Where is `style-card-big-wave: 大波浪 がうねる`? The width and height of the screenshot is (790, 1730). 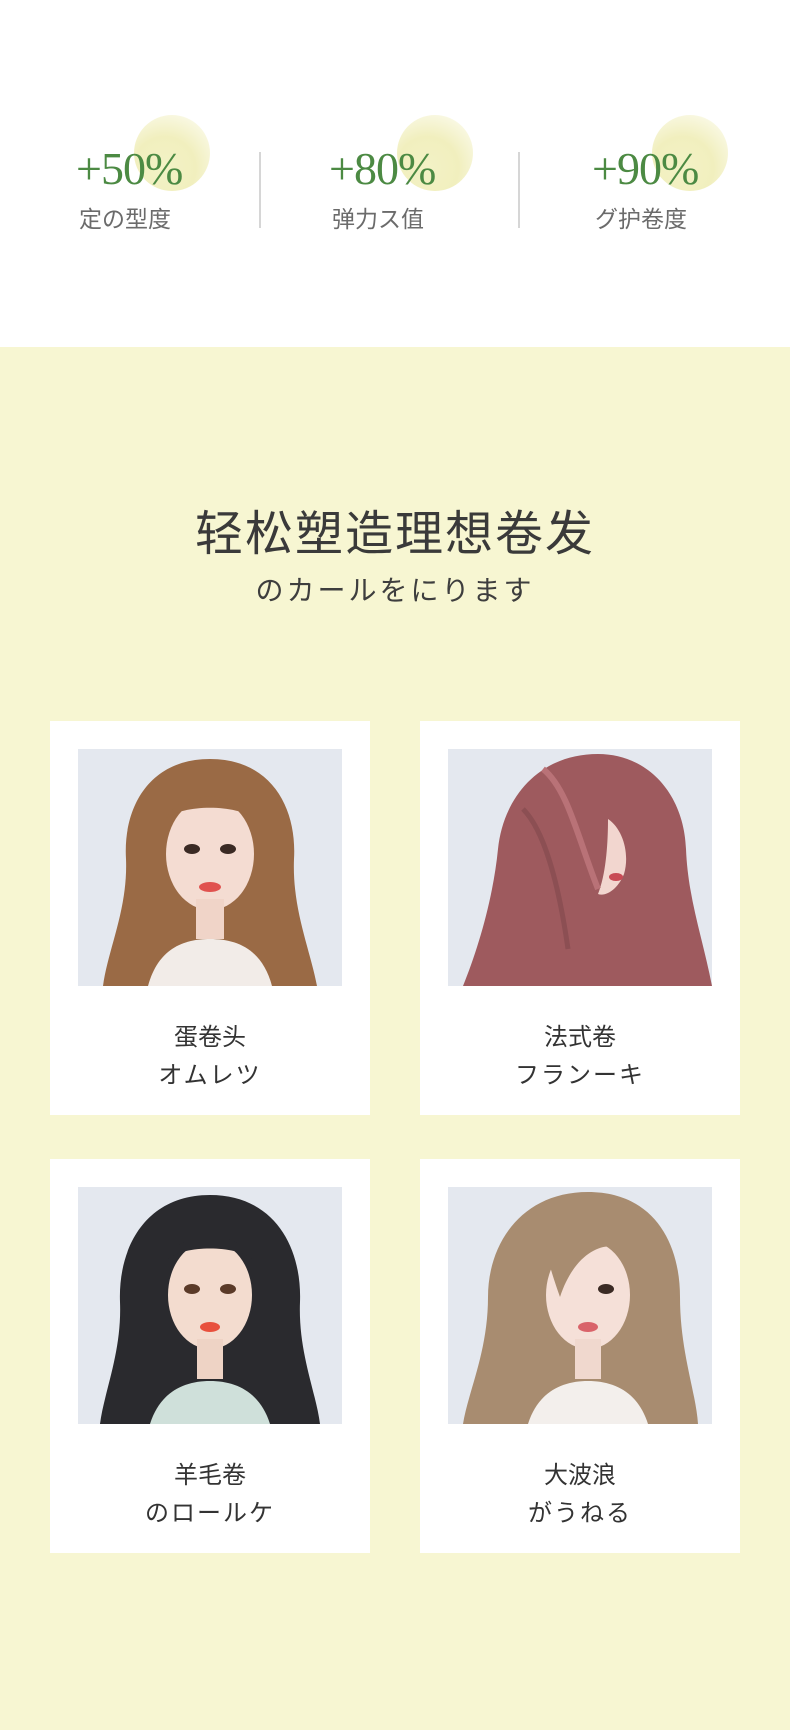 style-card-big-wave: 大波浪 がうねる is located at coordinates (580, 1356).